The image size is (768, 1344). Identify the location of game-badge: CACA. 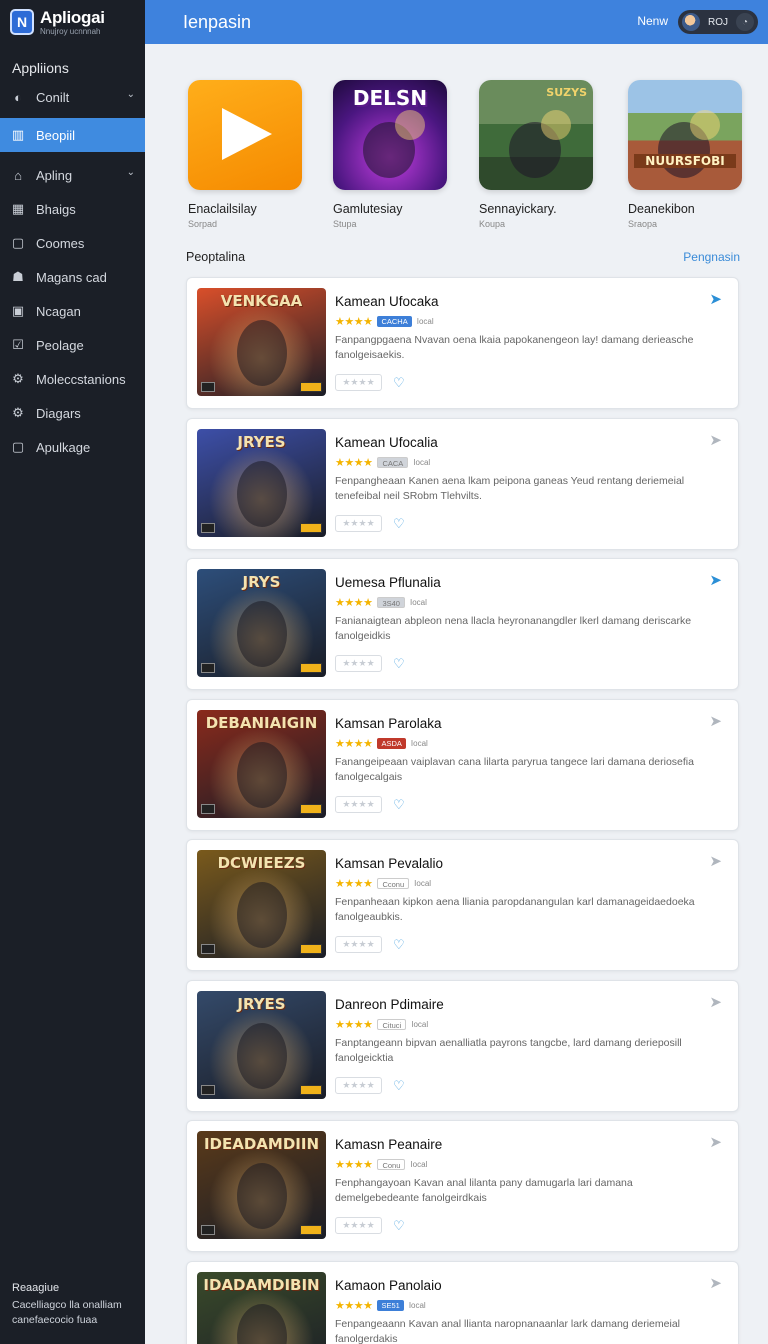
(393, 462).